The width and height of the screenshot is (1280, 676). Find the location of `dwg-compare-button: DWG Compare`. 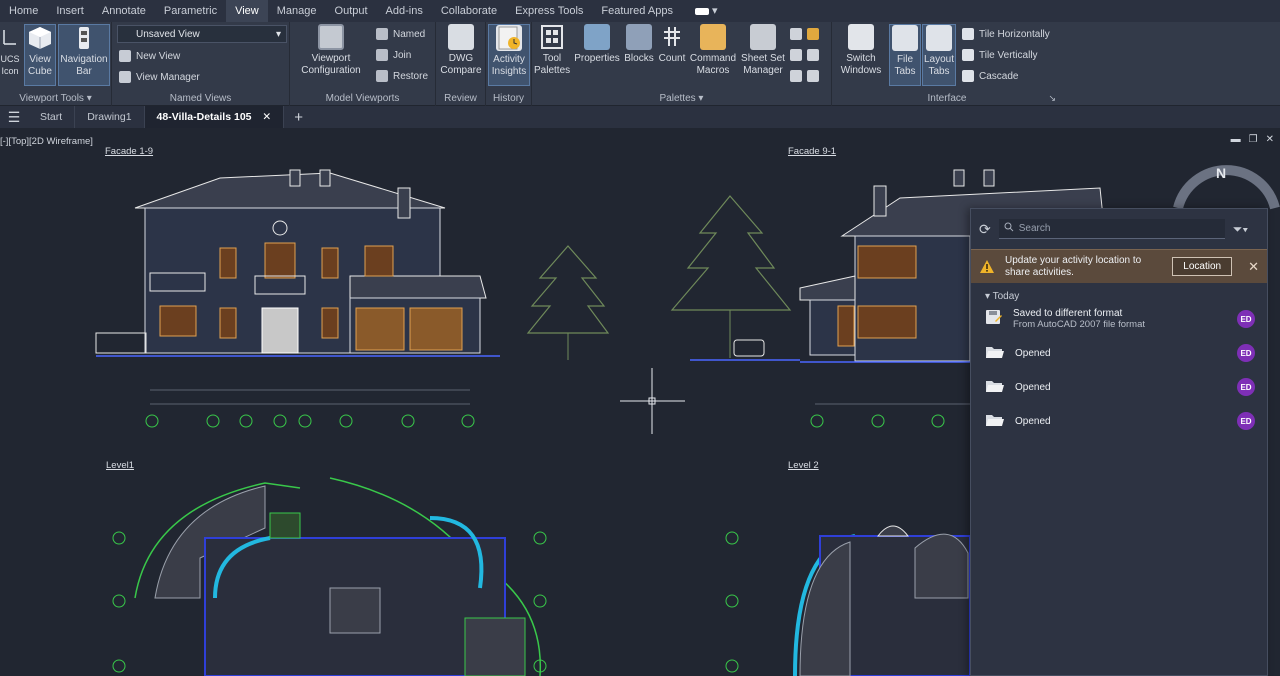

dwg-compare-button: DWG Compare is located at coordinates (461, 50).